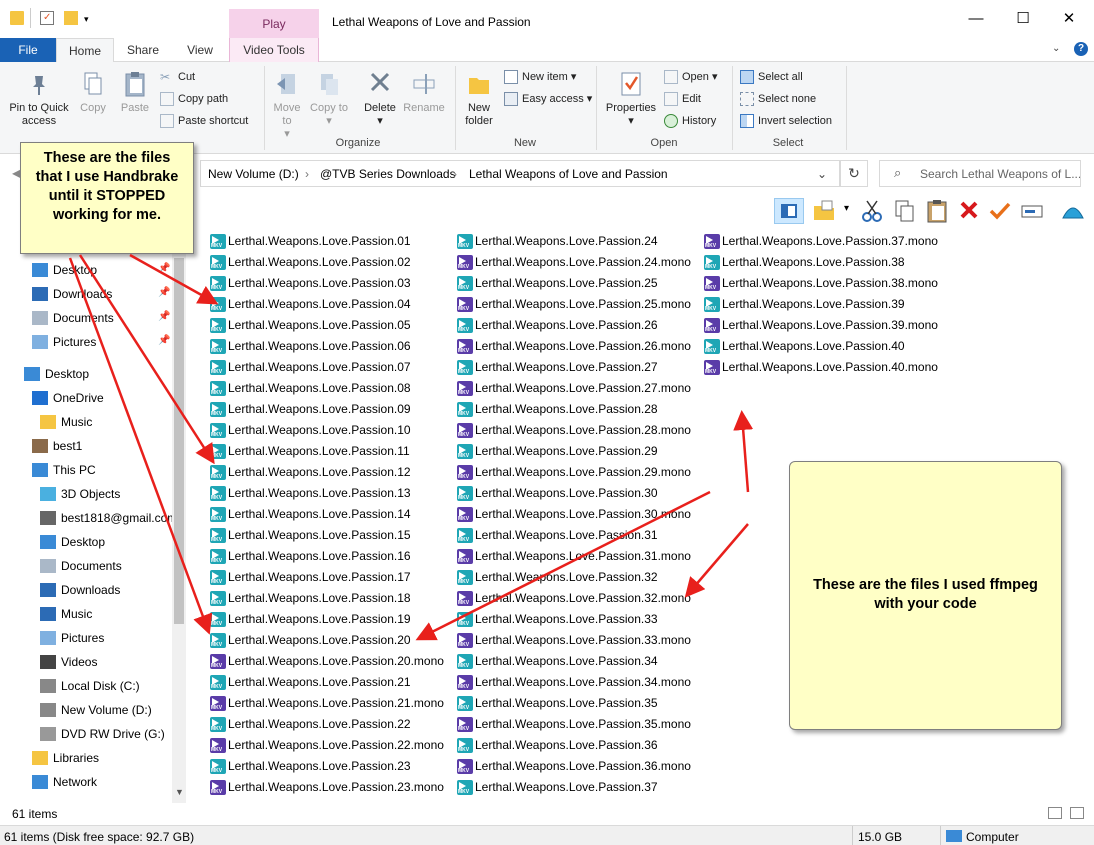  Describe the element at coordinates (93, 92) in the screenshot. I see `copy-button: Copy` at that location.